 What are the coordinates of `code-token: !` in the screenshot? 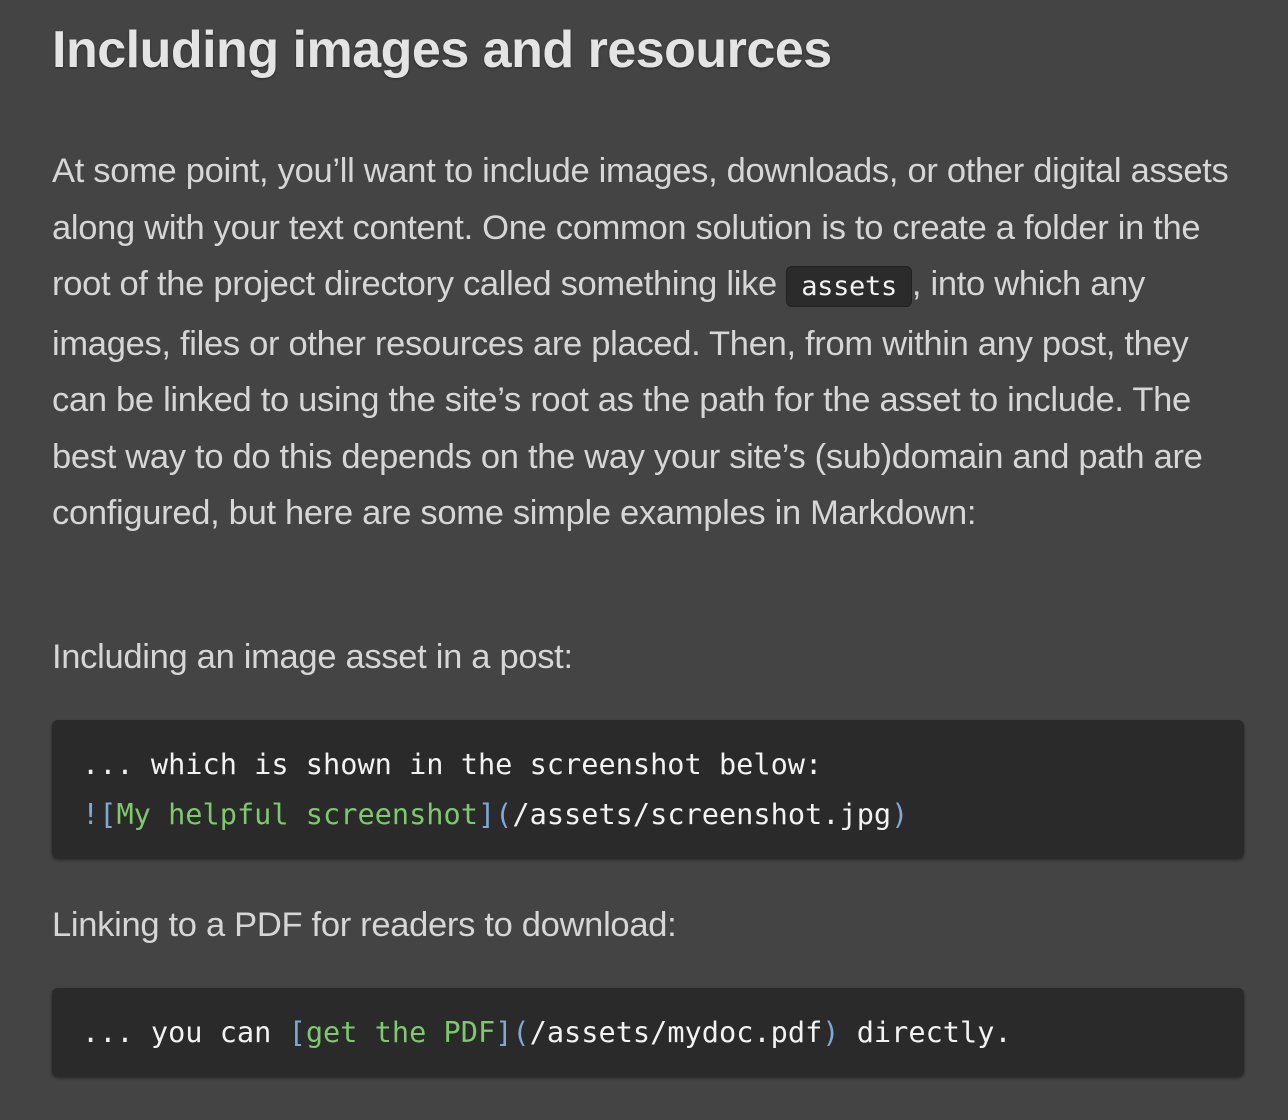 It's located at (91, 814).